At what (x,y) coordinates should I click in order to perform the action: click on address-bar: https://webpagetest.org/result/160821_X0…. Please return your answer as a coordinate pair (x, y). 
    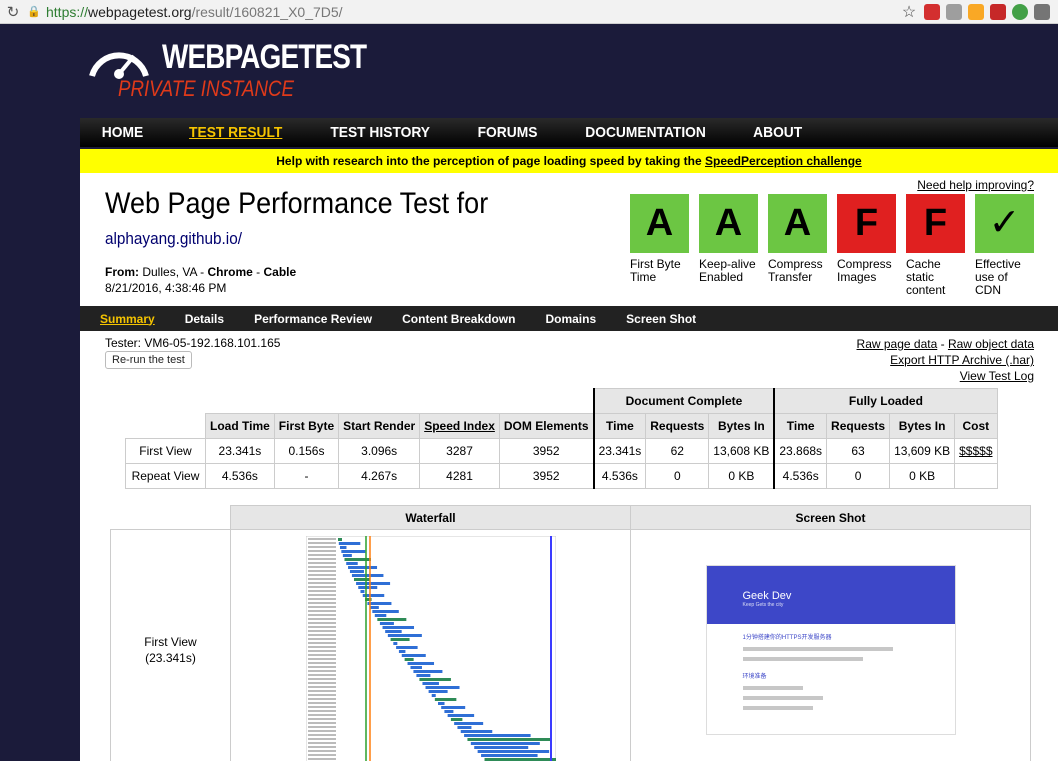
    Looking at the image, I should click on (468, 12).